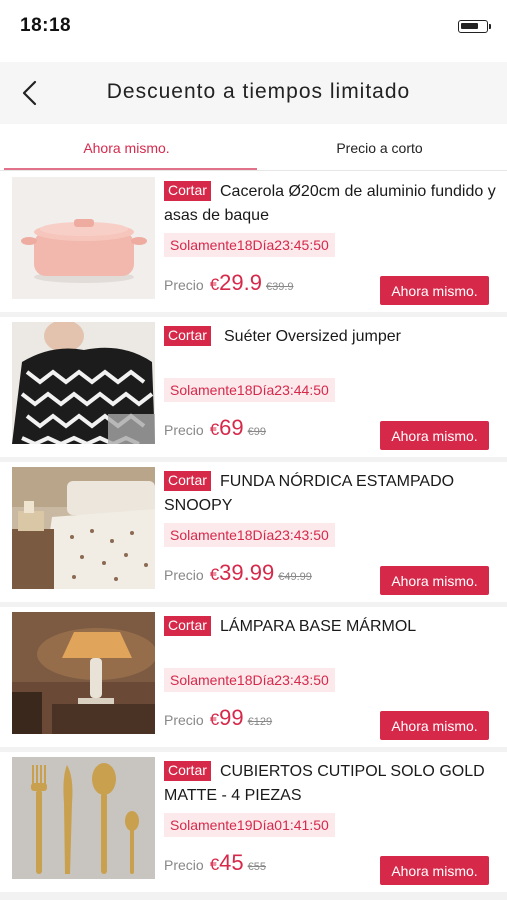 The width and height of the screenshot is (507, 900). Describe the element at coordinates (295, 577) in the screenshot. I see `original-price: €49.99` at that location.